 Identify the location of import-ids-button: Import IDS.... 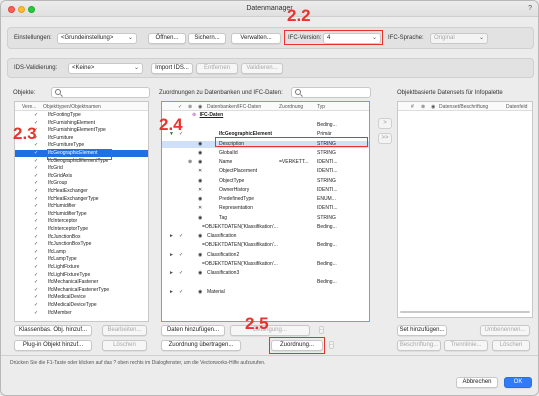
(172, 68).